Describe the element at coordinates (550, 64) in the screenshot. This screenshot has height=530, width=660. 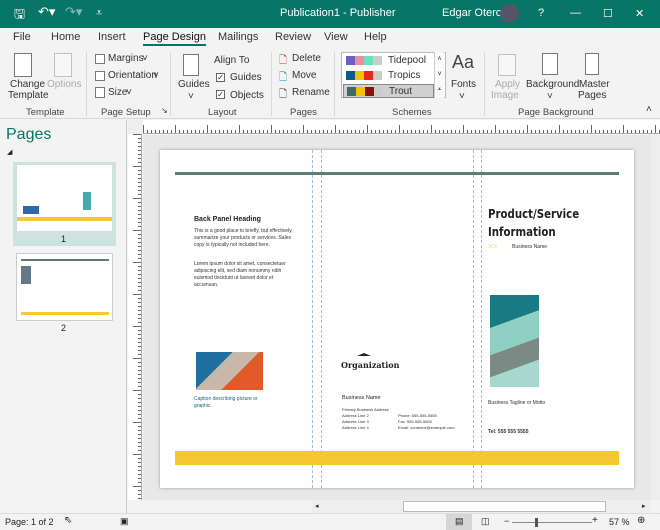
I see `background-icon` at that location.